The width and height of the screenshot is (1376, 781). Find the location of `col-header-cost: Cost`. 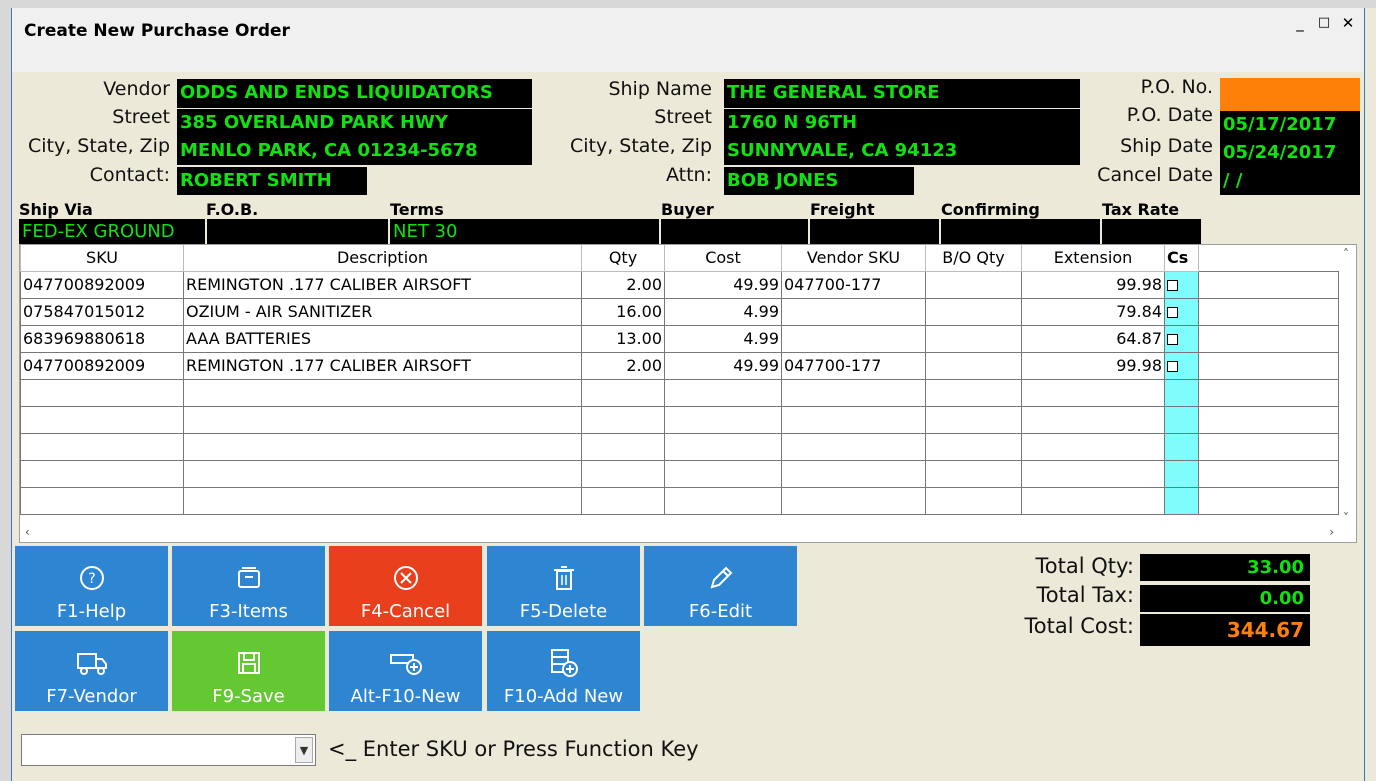

col-header-cost: Cost is located at coordinates (723, 258).